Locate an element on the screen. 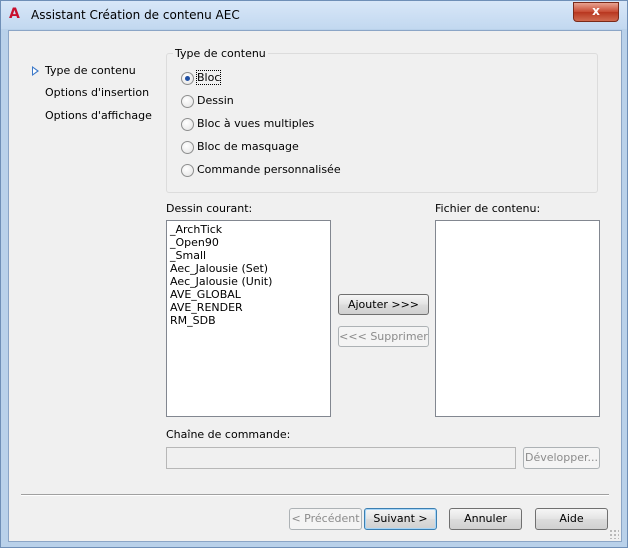  remove-button: <<< Supprimer is located at coordinates (383, 336).